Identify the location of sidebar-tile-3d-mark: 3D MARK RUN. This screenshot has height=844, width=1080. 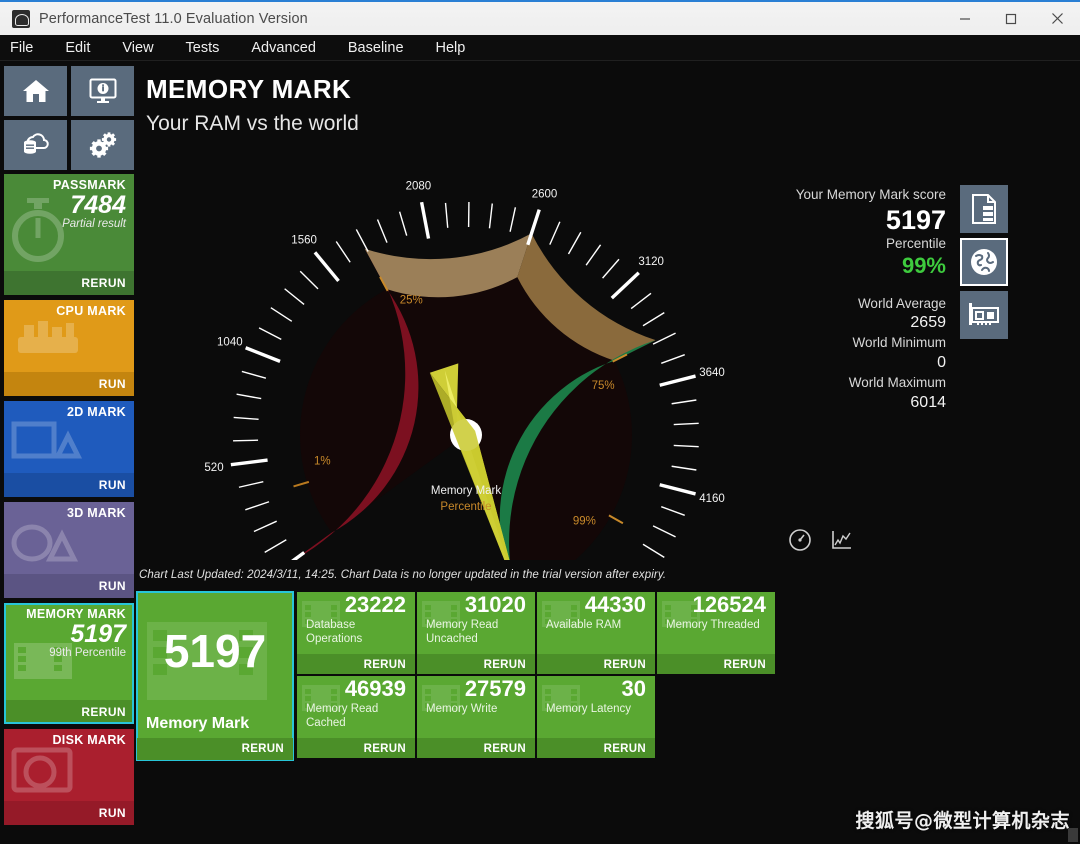
(69, 550).